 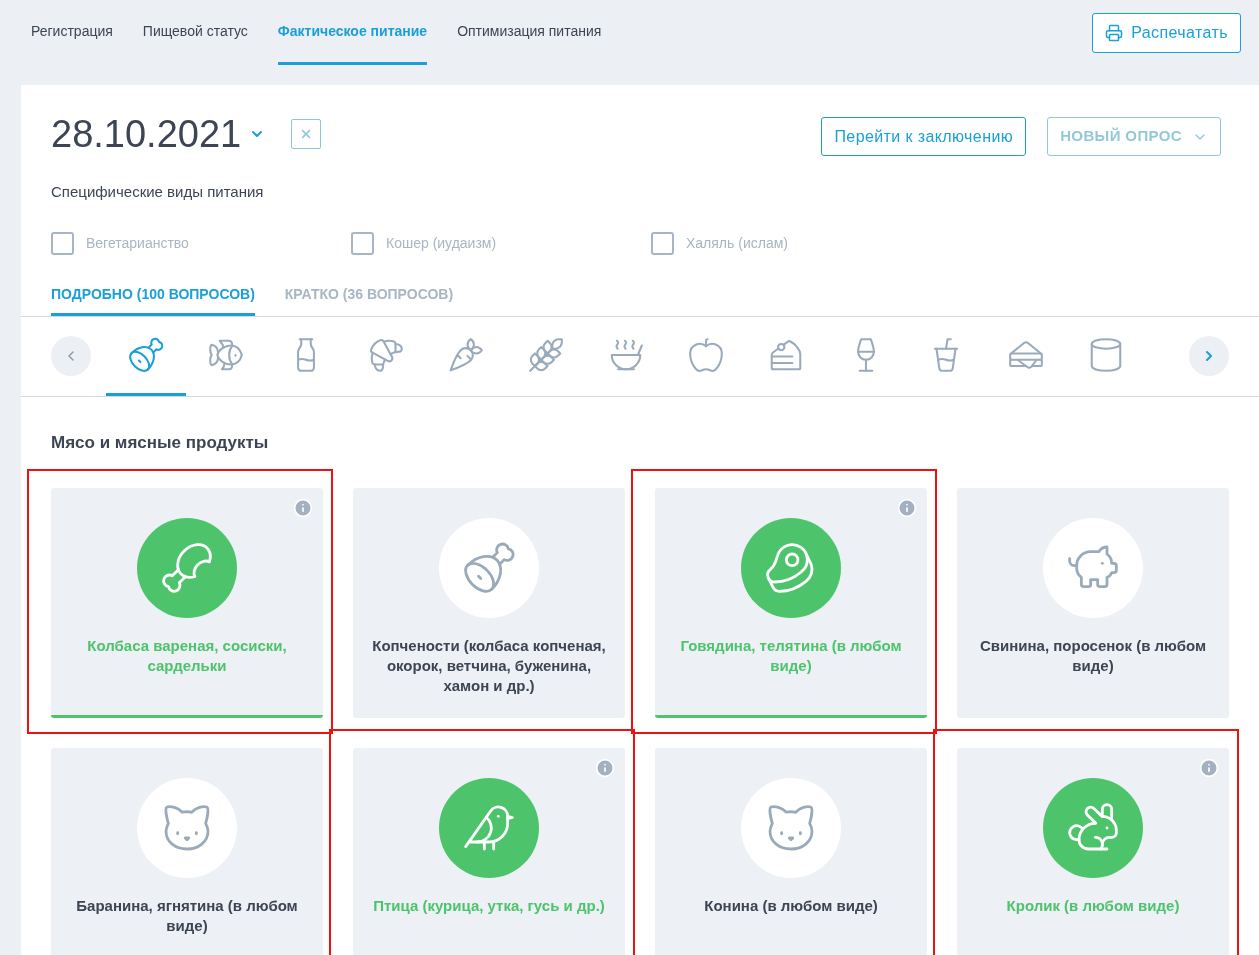 I want to click on nav-tab: Пищевой статус, so click(x=195, y=32).